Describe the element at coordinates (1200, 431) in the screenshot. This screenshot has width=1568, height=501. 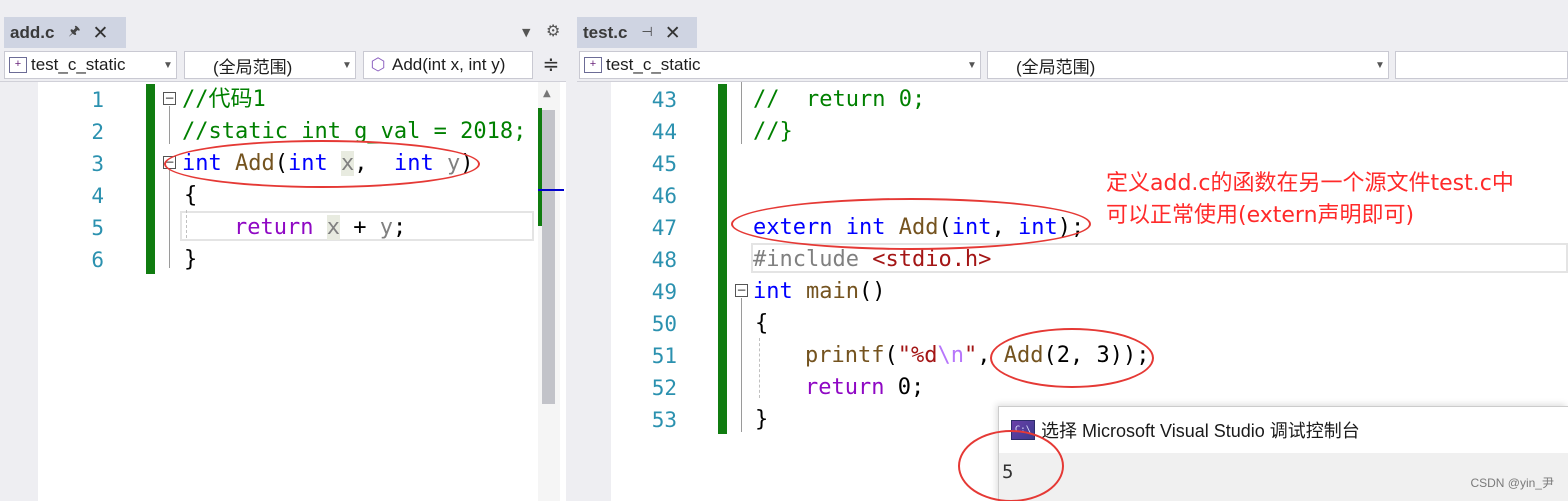
I see `console-title: 选择 Microsoft Visual Studio 调试控制台` at that location.